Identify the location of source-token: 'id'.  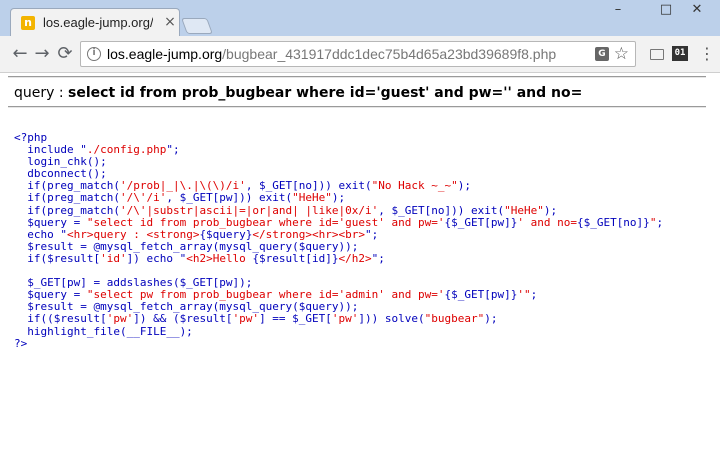
(113, 258).